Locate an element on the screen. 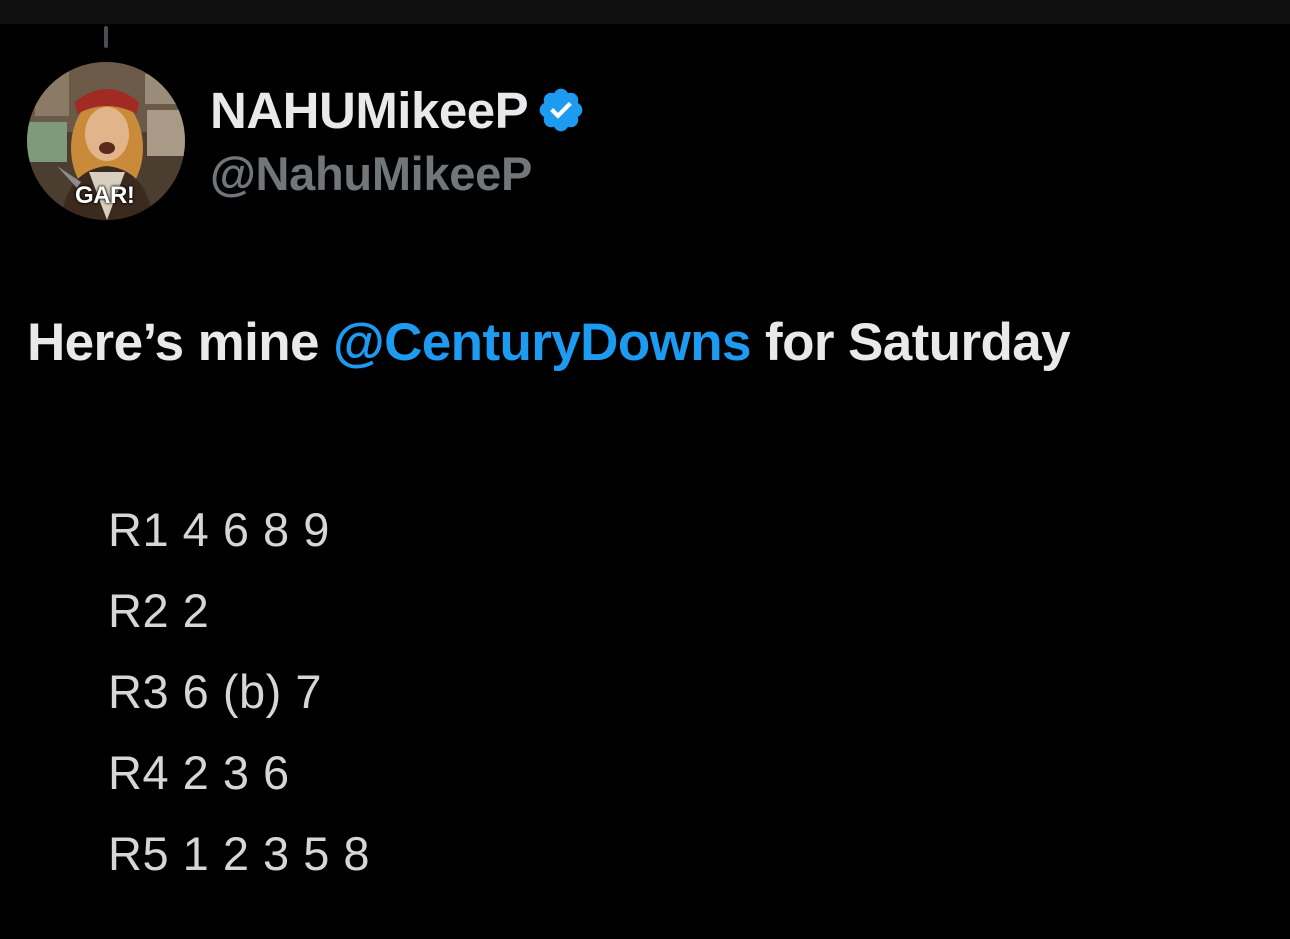 This screenshot has width=1290, height=939. pick-line: R3 6 (b) 7 is located at coordinates (215, 691).